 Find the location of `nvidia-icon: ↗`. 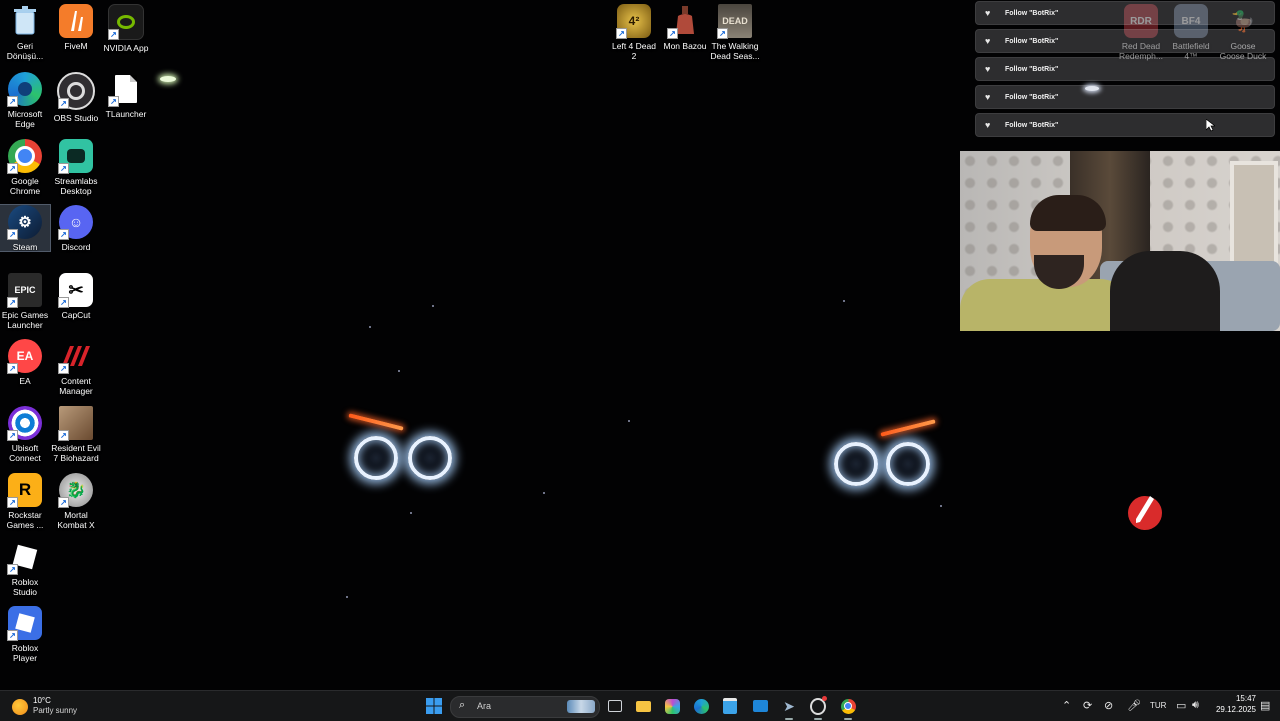

nvidia-icon: ↗ is located at coordinates (126, 22).